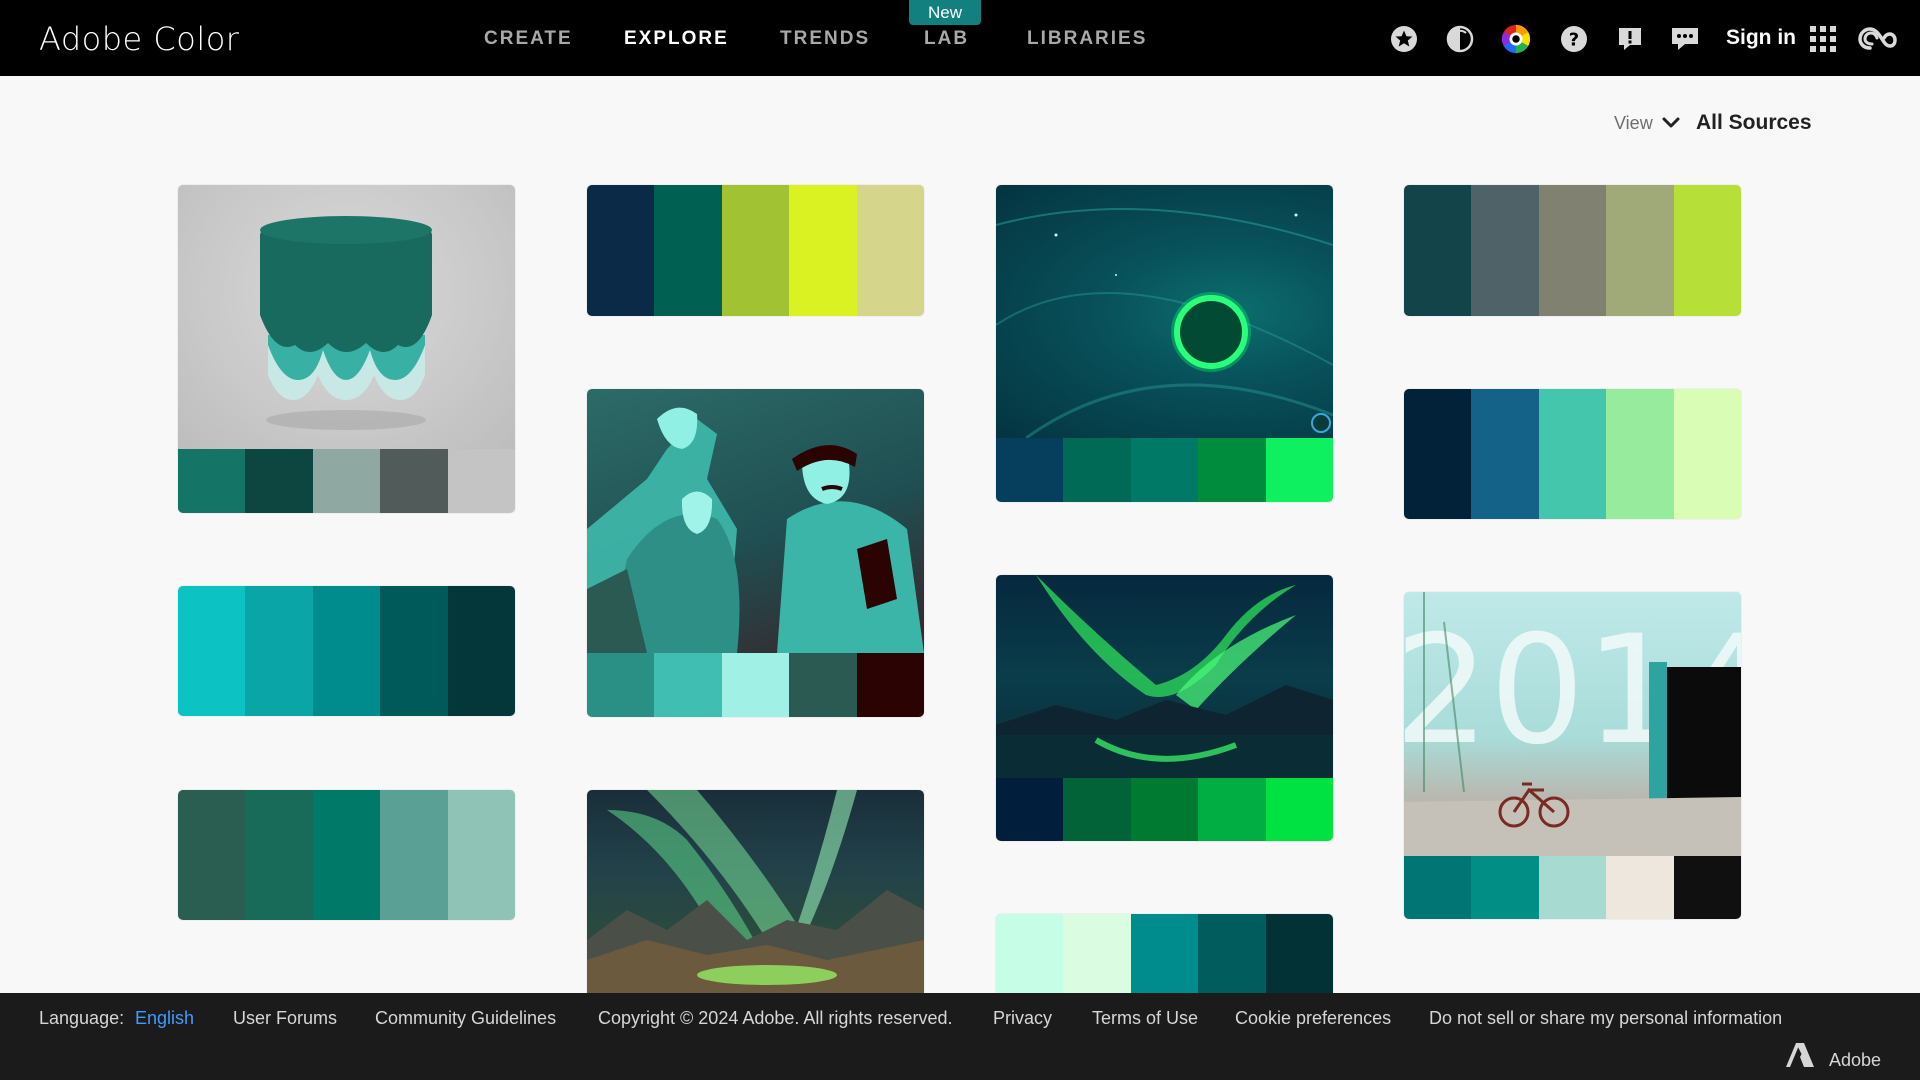 This screenshot has width=1920, height=1080. Describe the element at coordinates (528, 39) in the screenshot. I see `nav-create: CREATE` at that location.